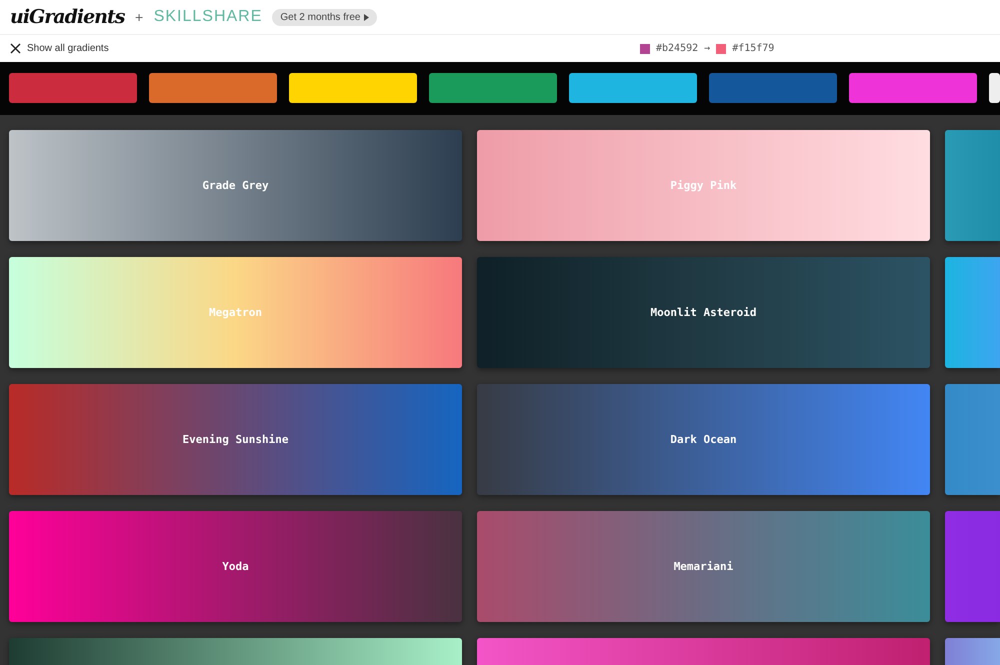 This screenshot has width=1000, height=665. I want to click on gradient-name: Megatron, so click(235, 312).